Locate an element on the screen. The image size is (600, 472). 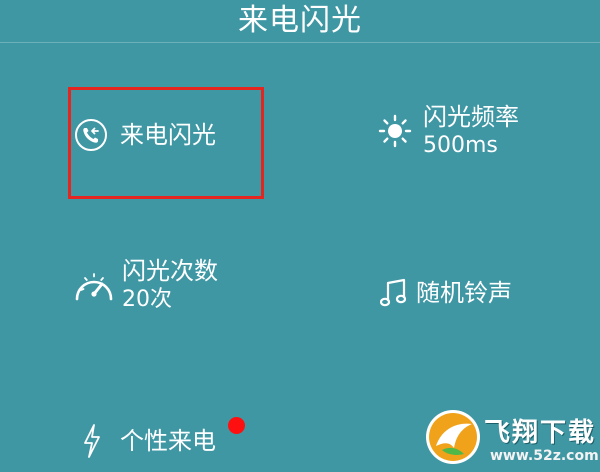
sun-icon is located at coordinates (395, 131).